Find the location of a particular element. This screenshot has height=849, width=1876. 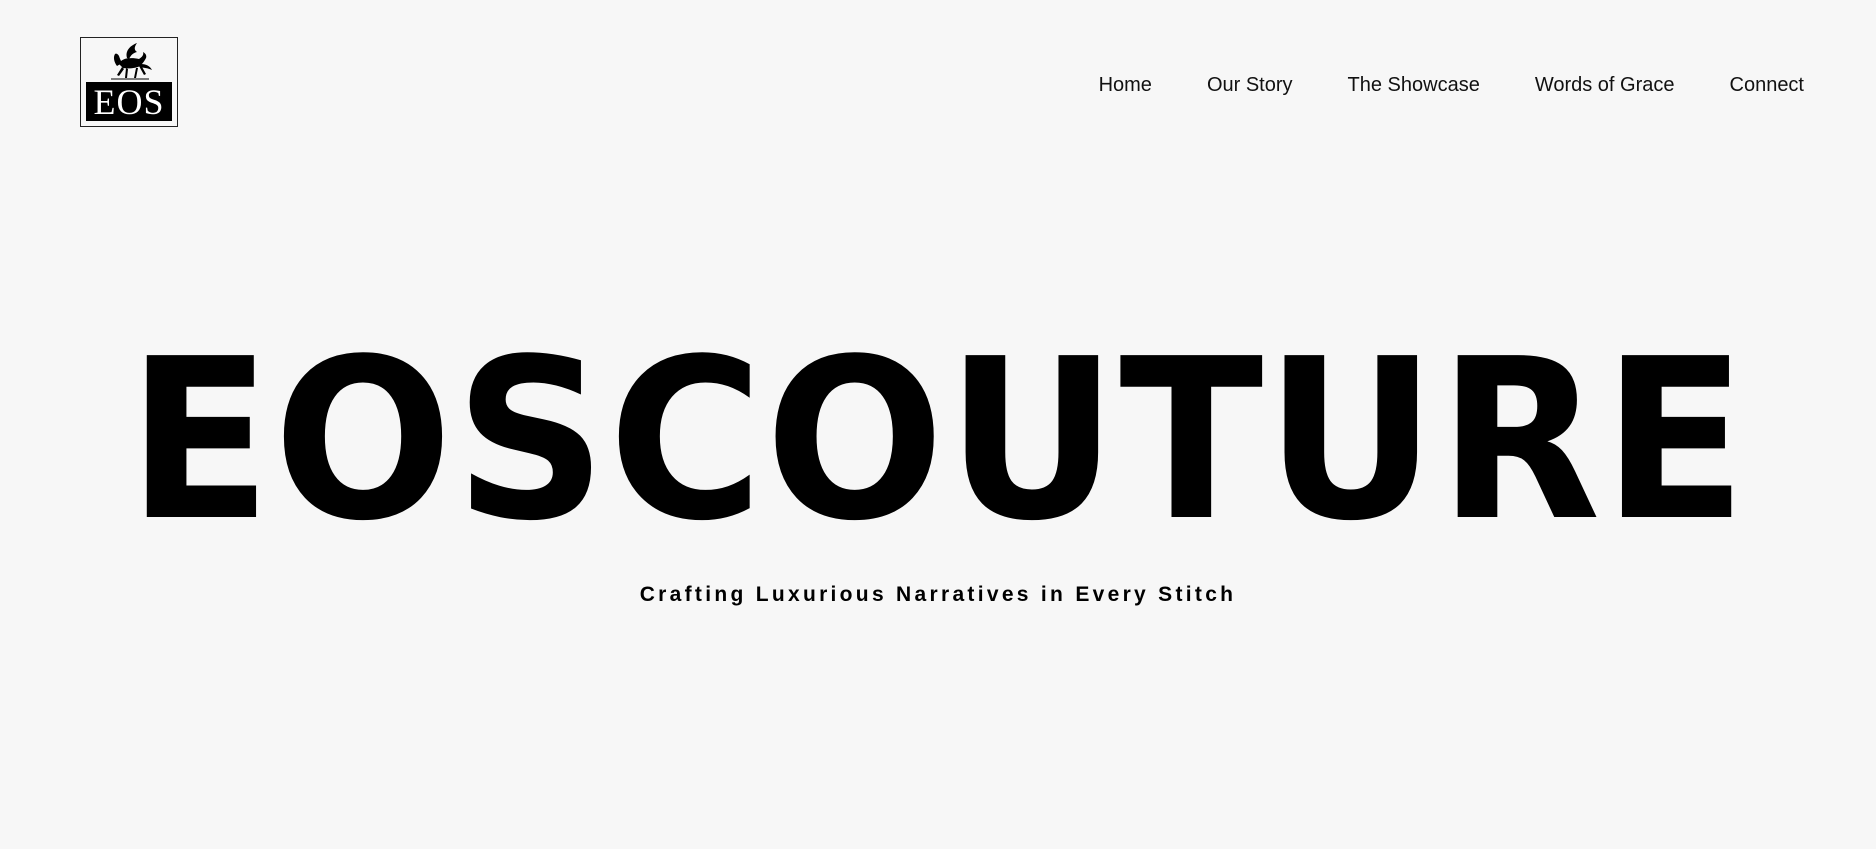

pegasus-icon is located at coordinates (131, 61).